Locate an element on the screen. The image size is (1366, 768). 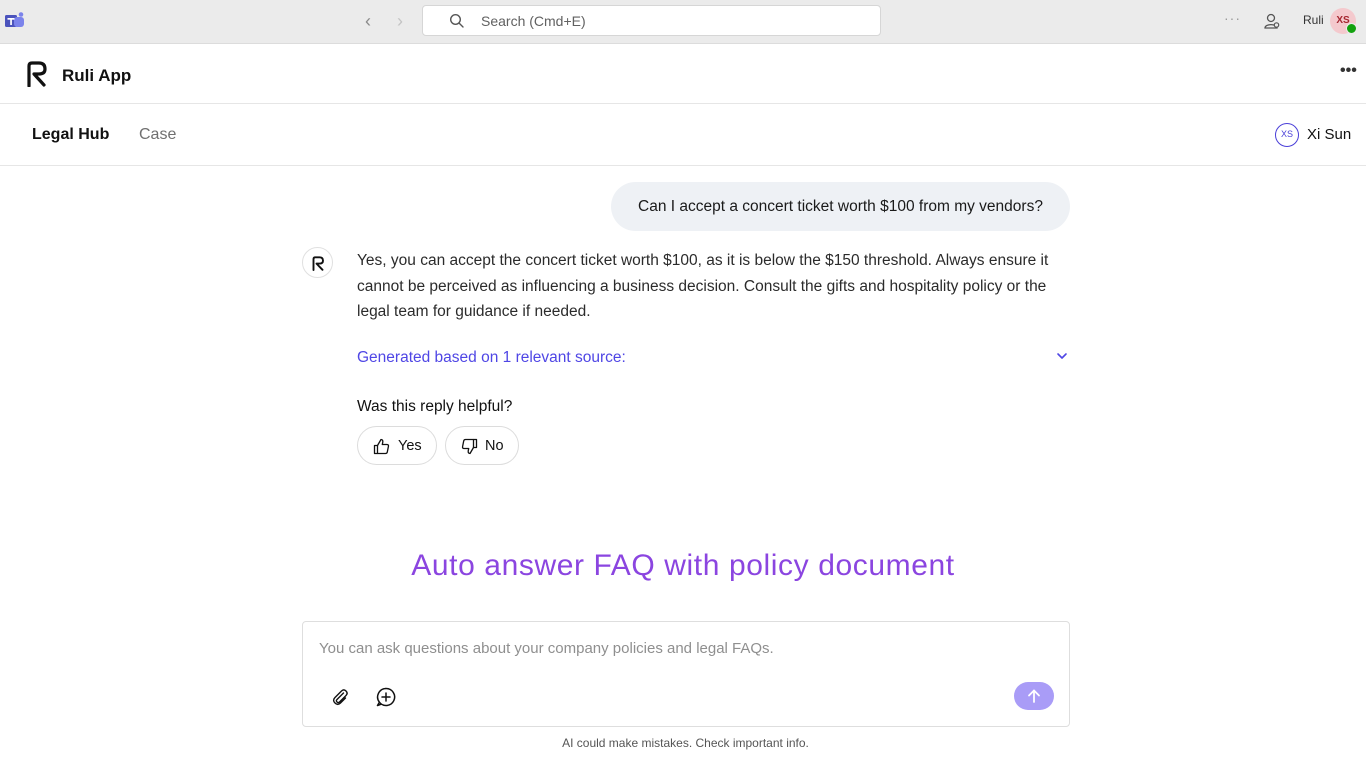
send-button is located at coordinates (1034, 696).